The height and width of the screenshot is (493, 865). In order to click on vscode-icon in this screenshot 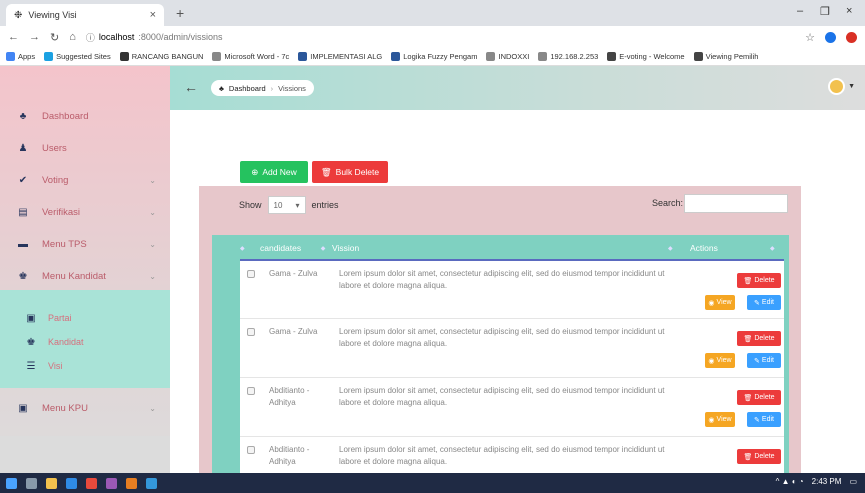, I will do `click(71, 483)`.